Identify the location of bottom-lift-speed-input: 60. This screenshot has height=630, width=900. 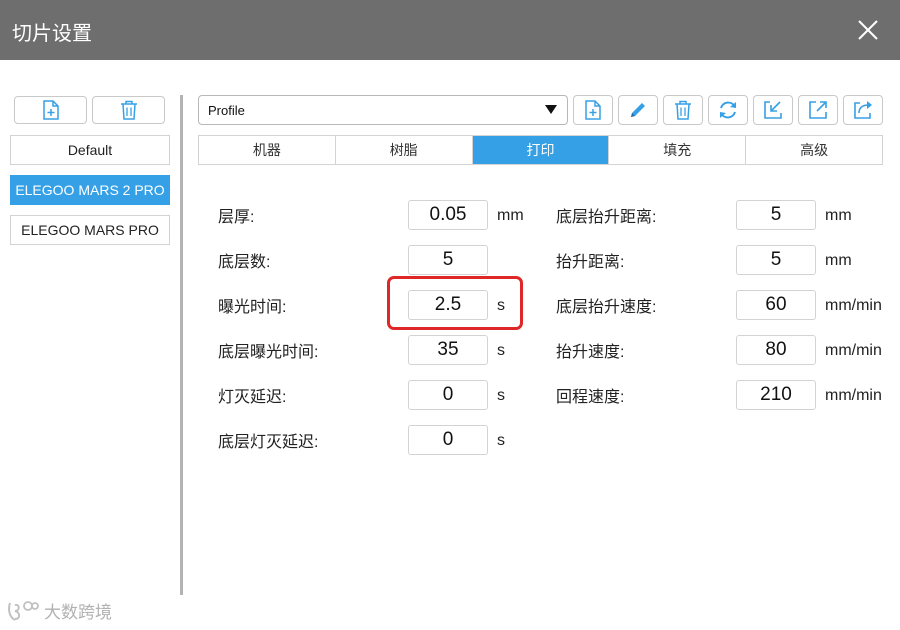
(776, 305).